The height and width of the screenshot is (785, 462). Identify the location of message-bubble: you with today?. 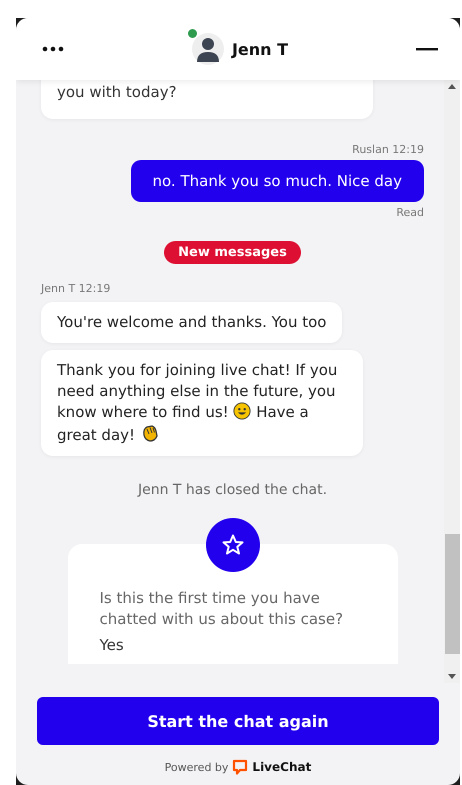
(207, 99).